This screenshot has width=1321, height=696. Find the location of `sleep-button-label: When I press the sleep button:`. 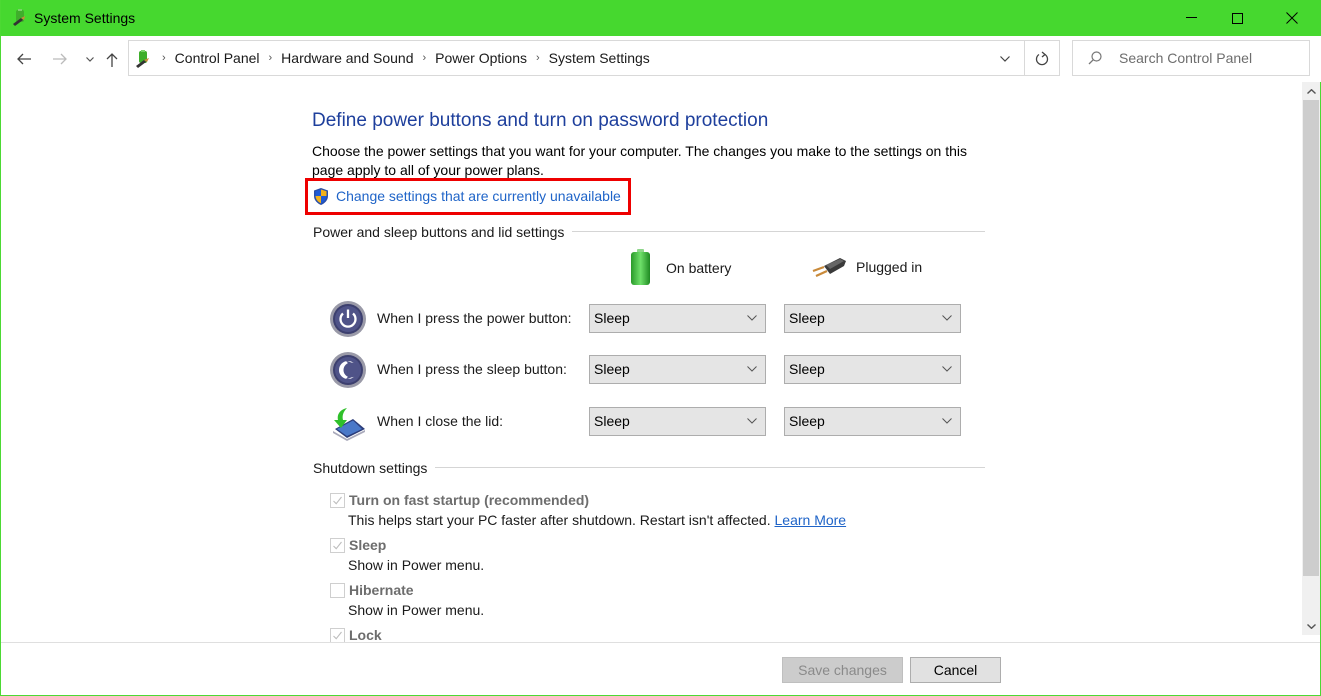

sleep-button-label: When I press the sleep button: is located at coordinates (472, 369).